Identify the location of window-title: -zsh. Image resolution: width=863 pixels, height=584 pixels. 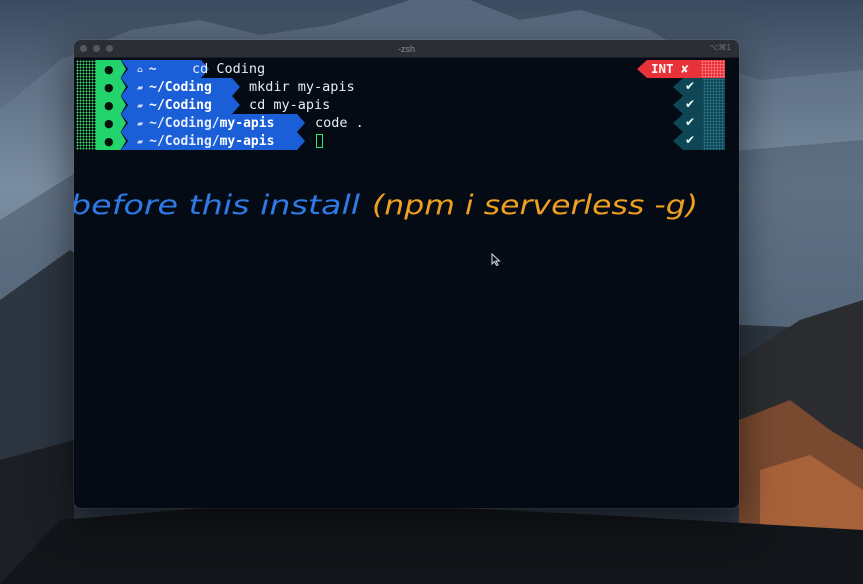
(406, 48).